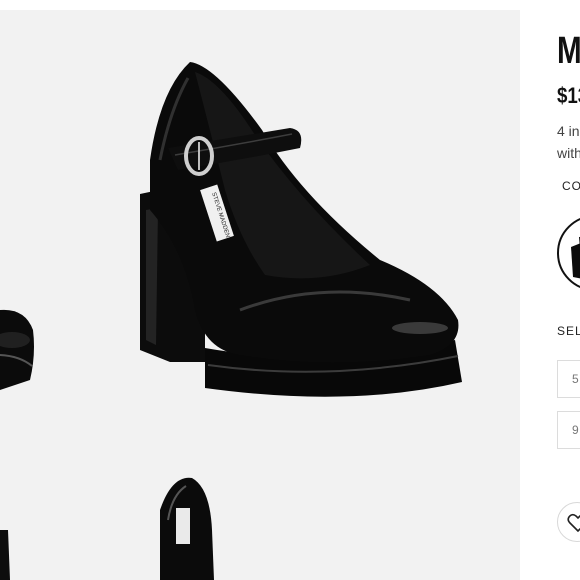  Describe the element at coordinates (568, 95) in the screenshot. I see `product-price: $13` at that location.